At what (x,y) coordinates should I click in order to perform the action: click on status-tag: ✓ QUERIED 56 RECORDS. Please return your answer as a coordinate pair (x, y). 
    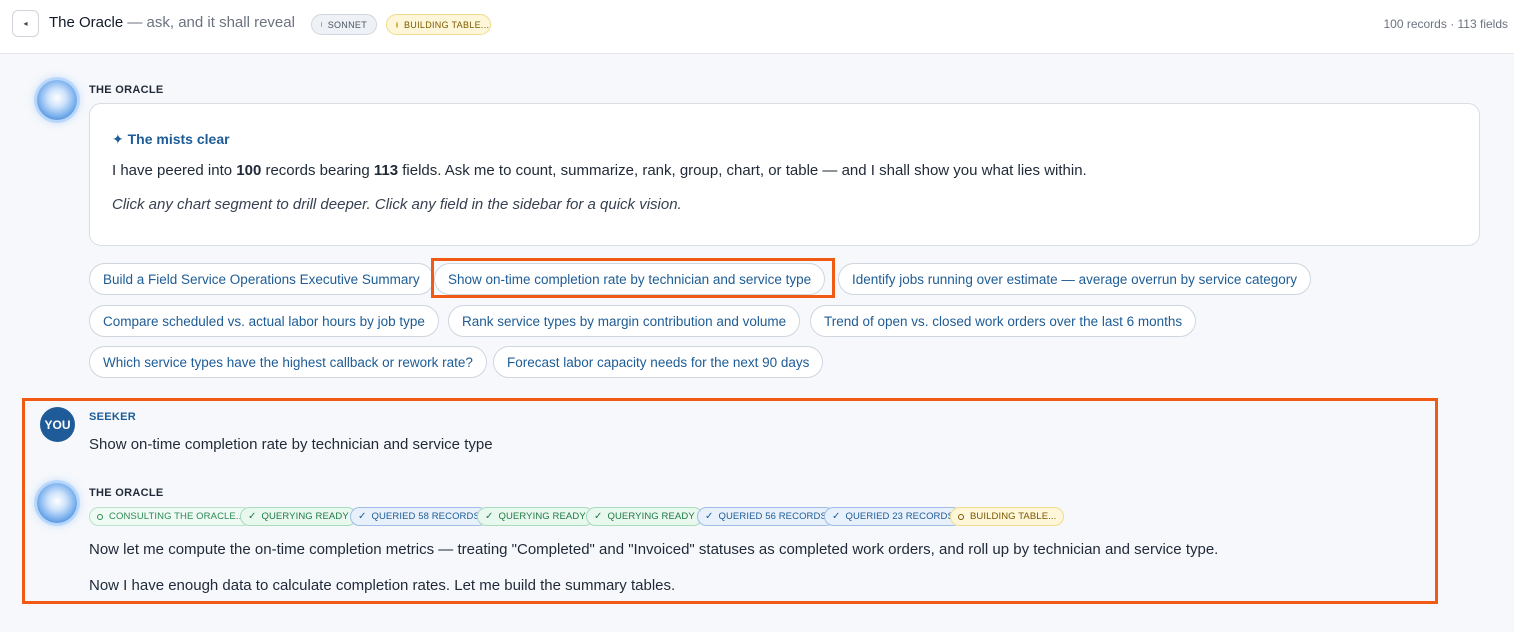
    Looking at the image, I should click on (766, 516).